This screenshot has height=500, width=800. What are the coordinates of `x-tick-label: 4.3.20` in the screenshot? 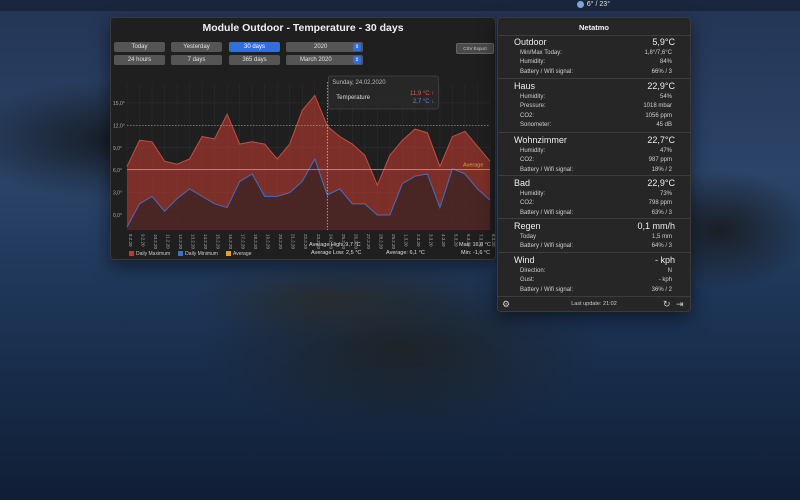 It's located at (443, 240).